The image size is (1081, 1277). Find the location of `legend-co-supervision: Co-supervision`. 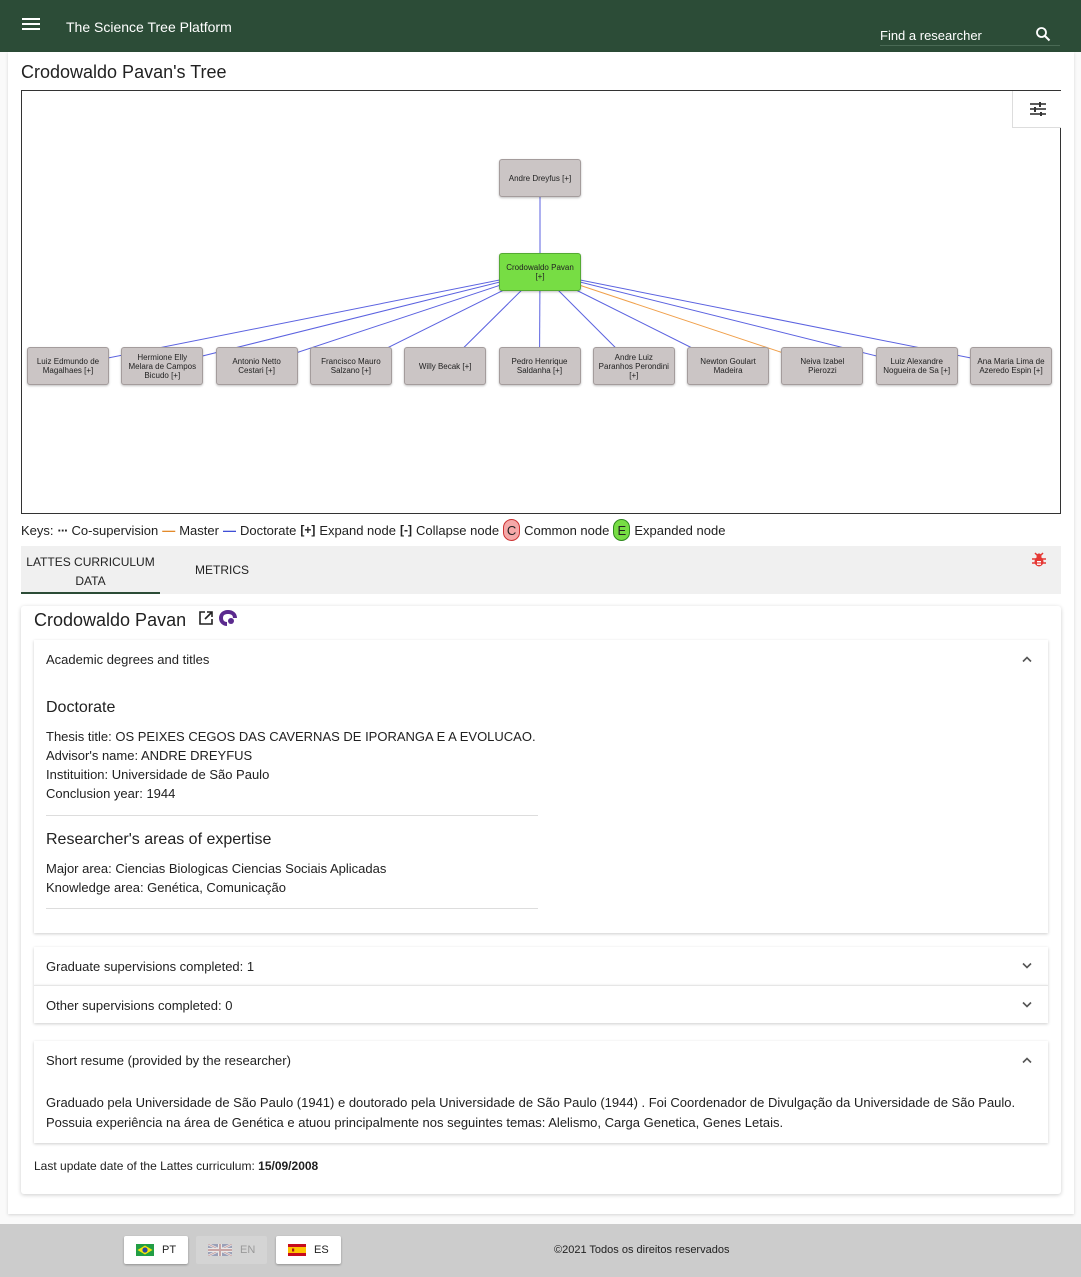

legend-co-supervision: Co-supervision is located at coordinates (115, 530).